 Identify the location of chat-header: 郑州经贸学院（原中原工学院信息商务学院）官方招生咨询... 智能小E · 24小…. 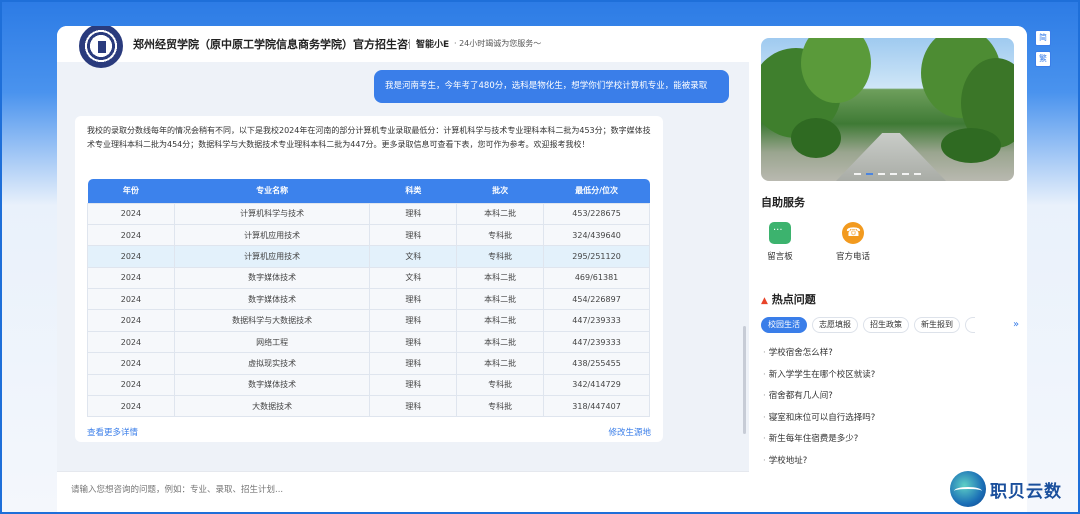
(403, 47).